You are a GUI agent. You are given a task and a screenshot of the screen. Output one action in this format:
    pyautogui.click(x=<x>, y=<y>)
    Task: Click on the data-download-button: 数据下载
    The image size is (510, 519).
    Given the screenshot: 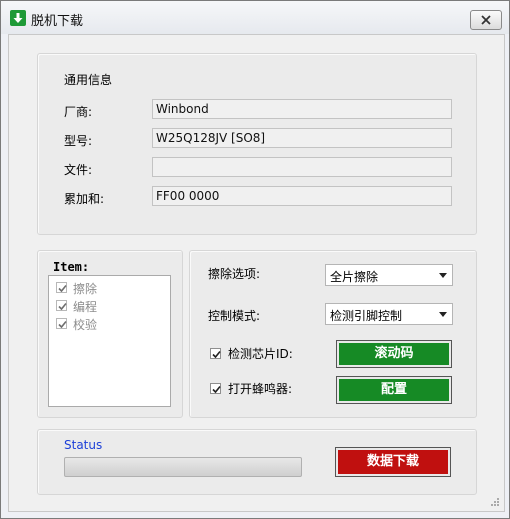 What is the action you would take?
    pyautogui.click(x=393, y=462)
    